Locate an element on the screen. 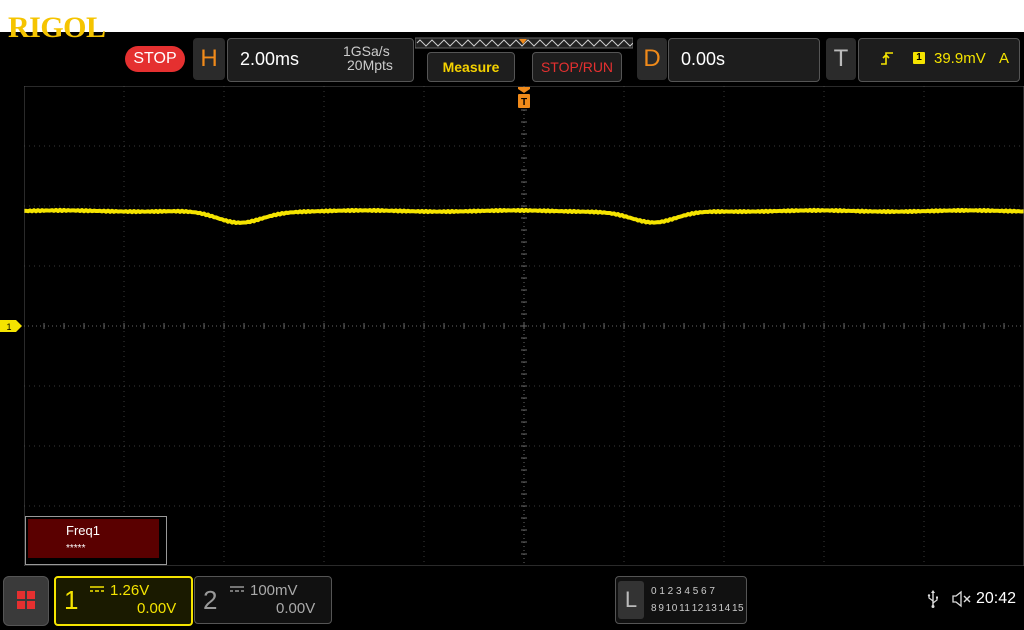  measure-button: Measure is located at coordinates (471, 67).